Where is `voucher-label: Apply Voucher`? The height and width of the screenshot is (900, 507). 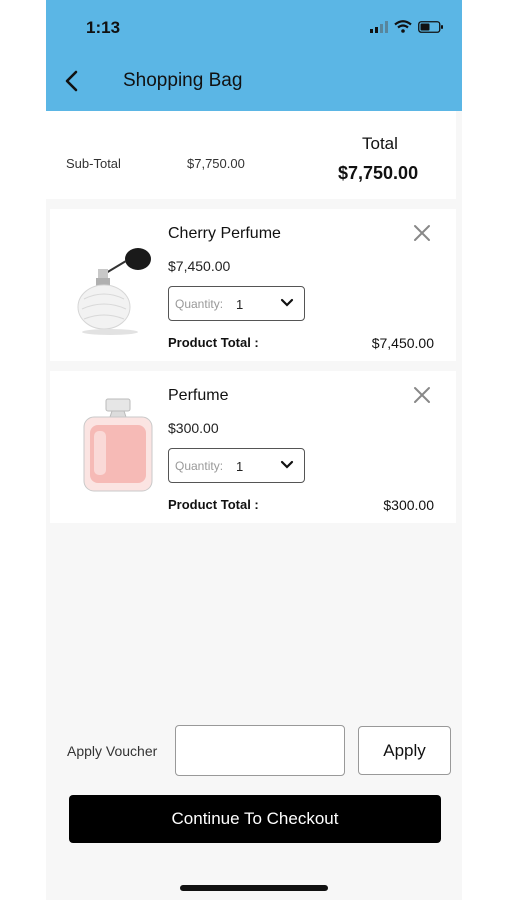 voucher-label: Apply Voucher is located at coordinates (112, 751).